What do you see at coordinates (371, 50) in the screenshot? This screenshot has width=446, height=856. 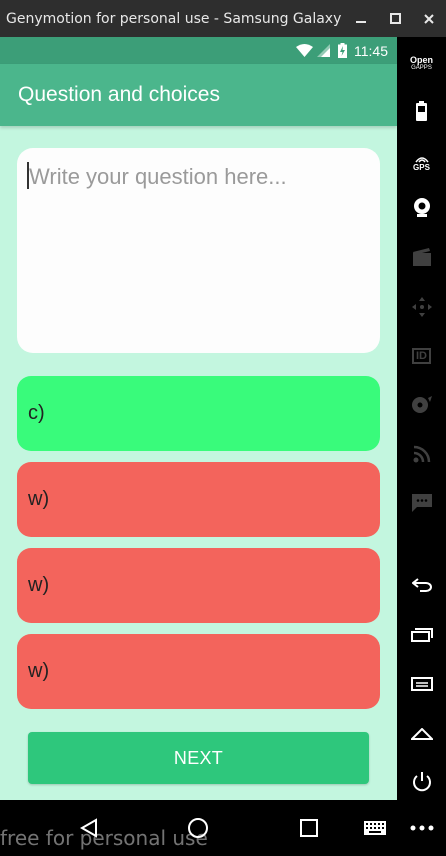 I see `clock: 11:45` at bounding box center [371, 50].